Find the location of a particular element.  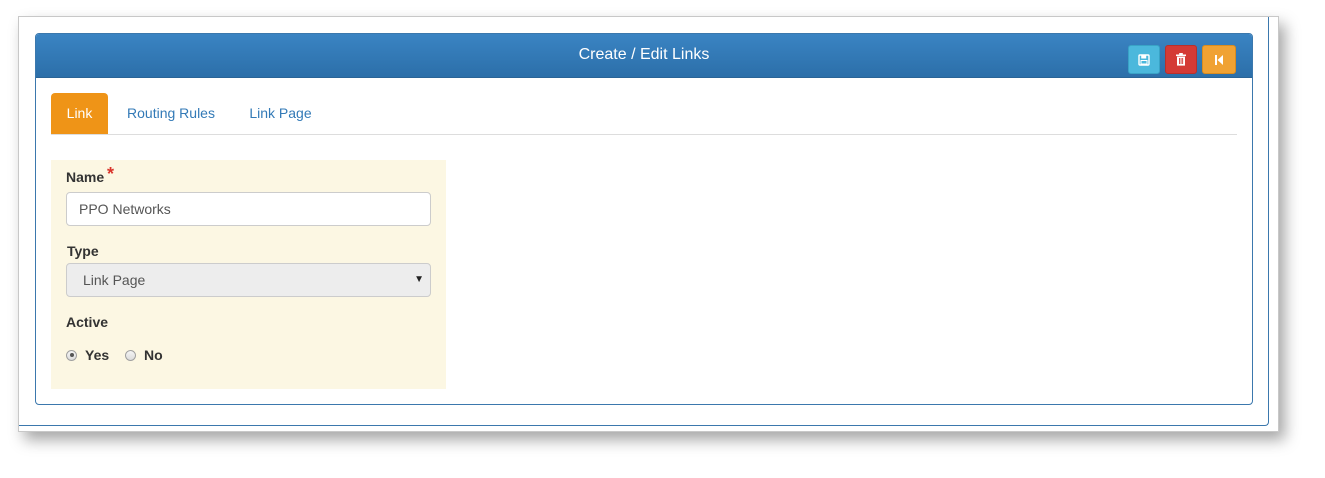

active-label: Active is located at coordinates (87, 322).